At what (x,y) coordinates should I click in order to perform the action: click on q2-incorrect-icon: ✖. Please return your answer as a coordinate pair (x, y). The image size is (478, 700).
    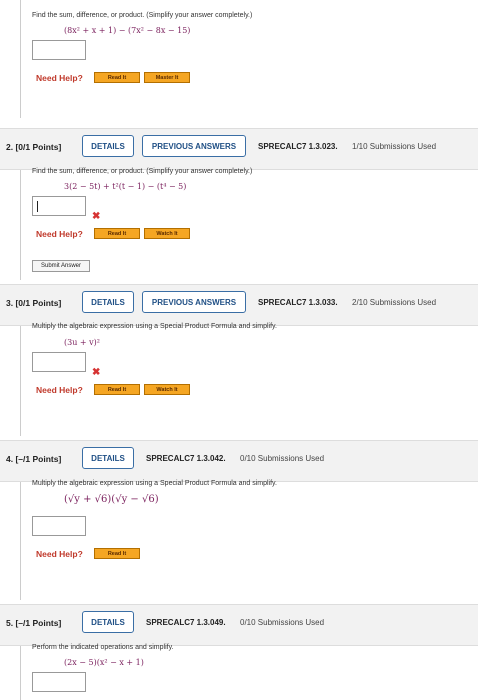
    Looking at the image, I should click on (96, 216).